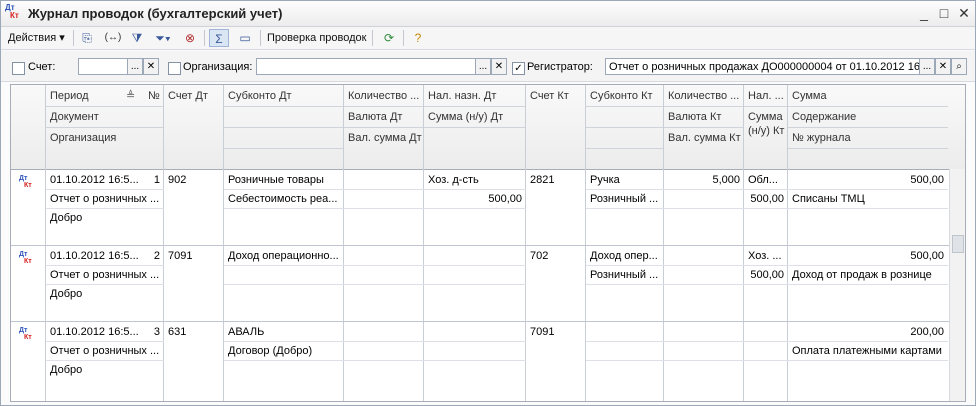 This screenshot has height=406, width=976. Describe the element at coordinates (944, 13) in the screenshot. I see `maximize-button: □` at that location.